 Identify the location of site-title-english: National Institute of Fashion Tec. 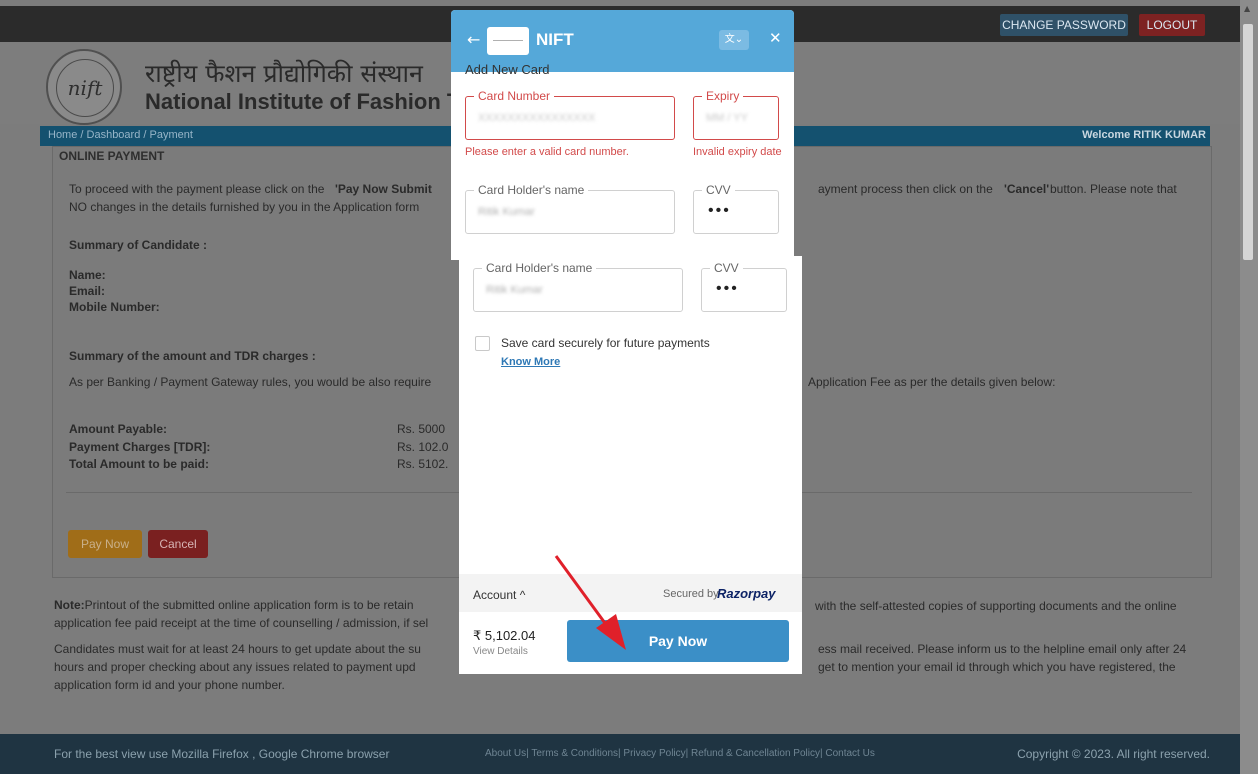
(314, 101).